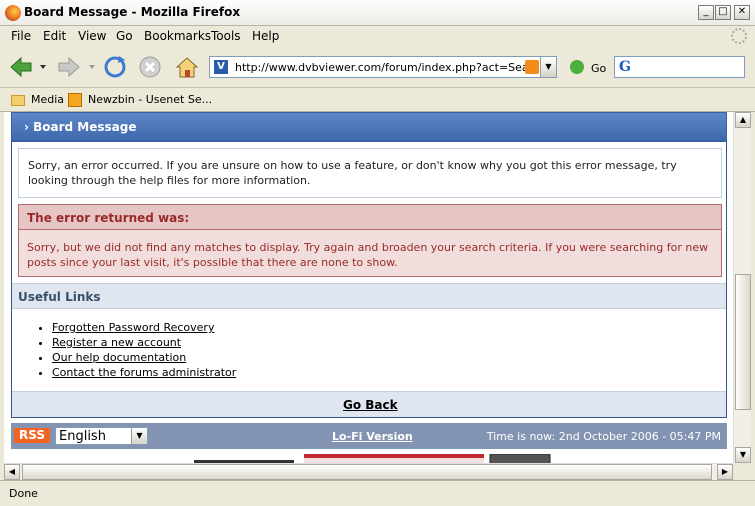  I want to click on horizontal-scroll-thumb, so click(367, 472).